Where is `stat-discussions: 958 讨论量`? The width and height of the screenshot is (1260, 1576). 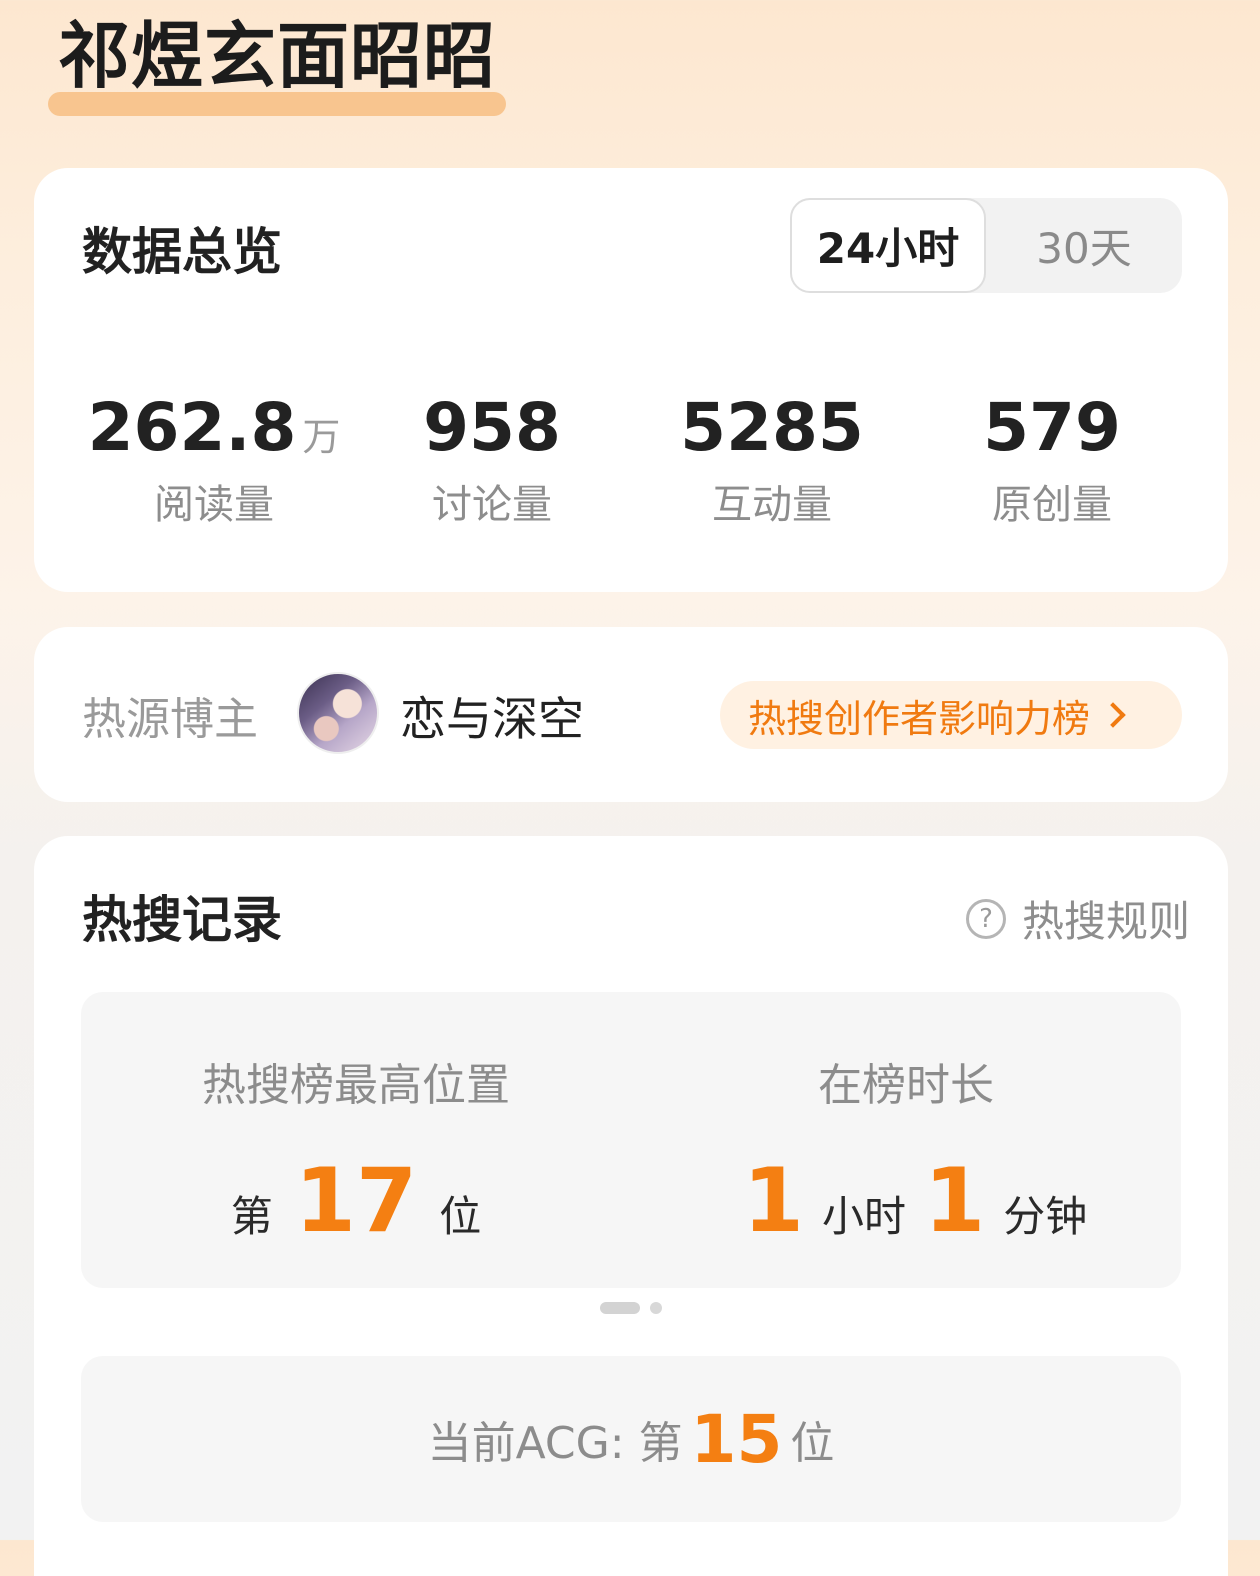 stat-discussions: 958 讨论量 is located at coordinates (492, 460).